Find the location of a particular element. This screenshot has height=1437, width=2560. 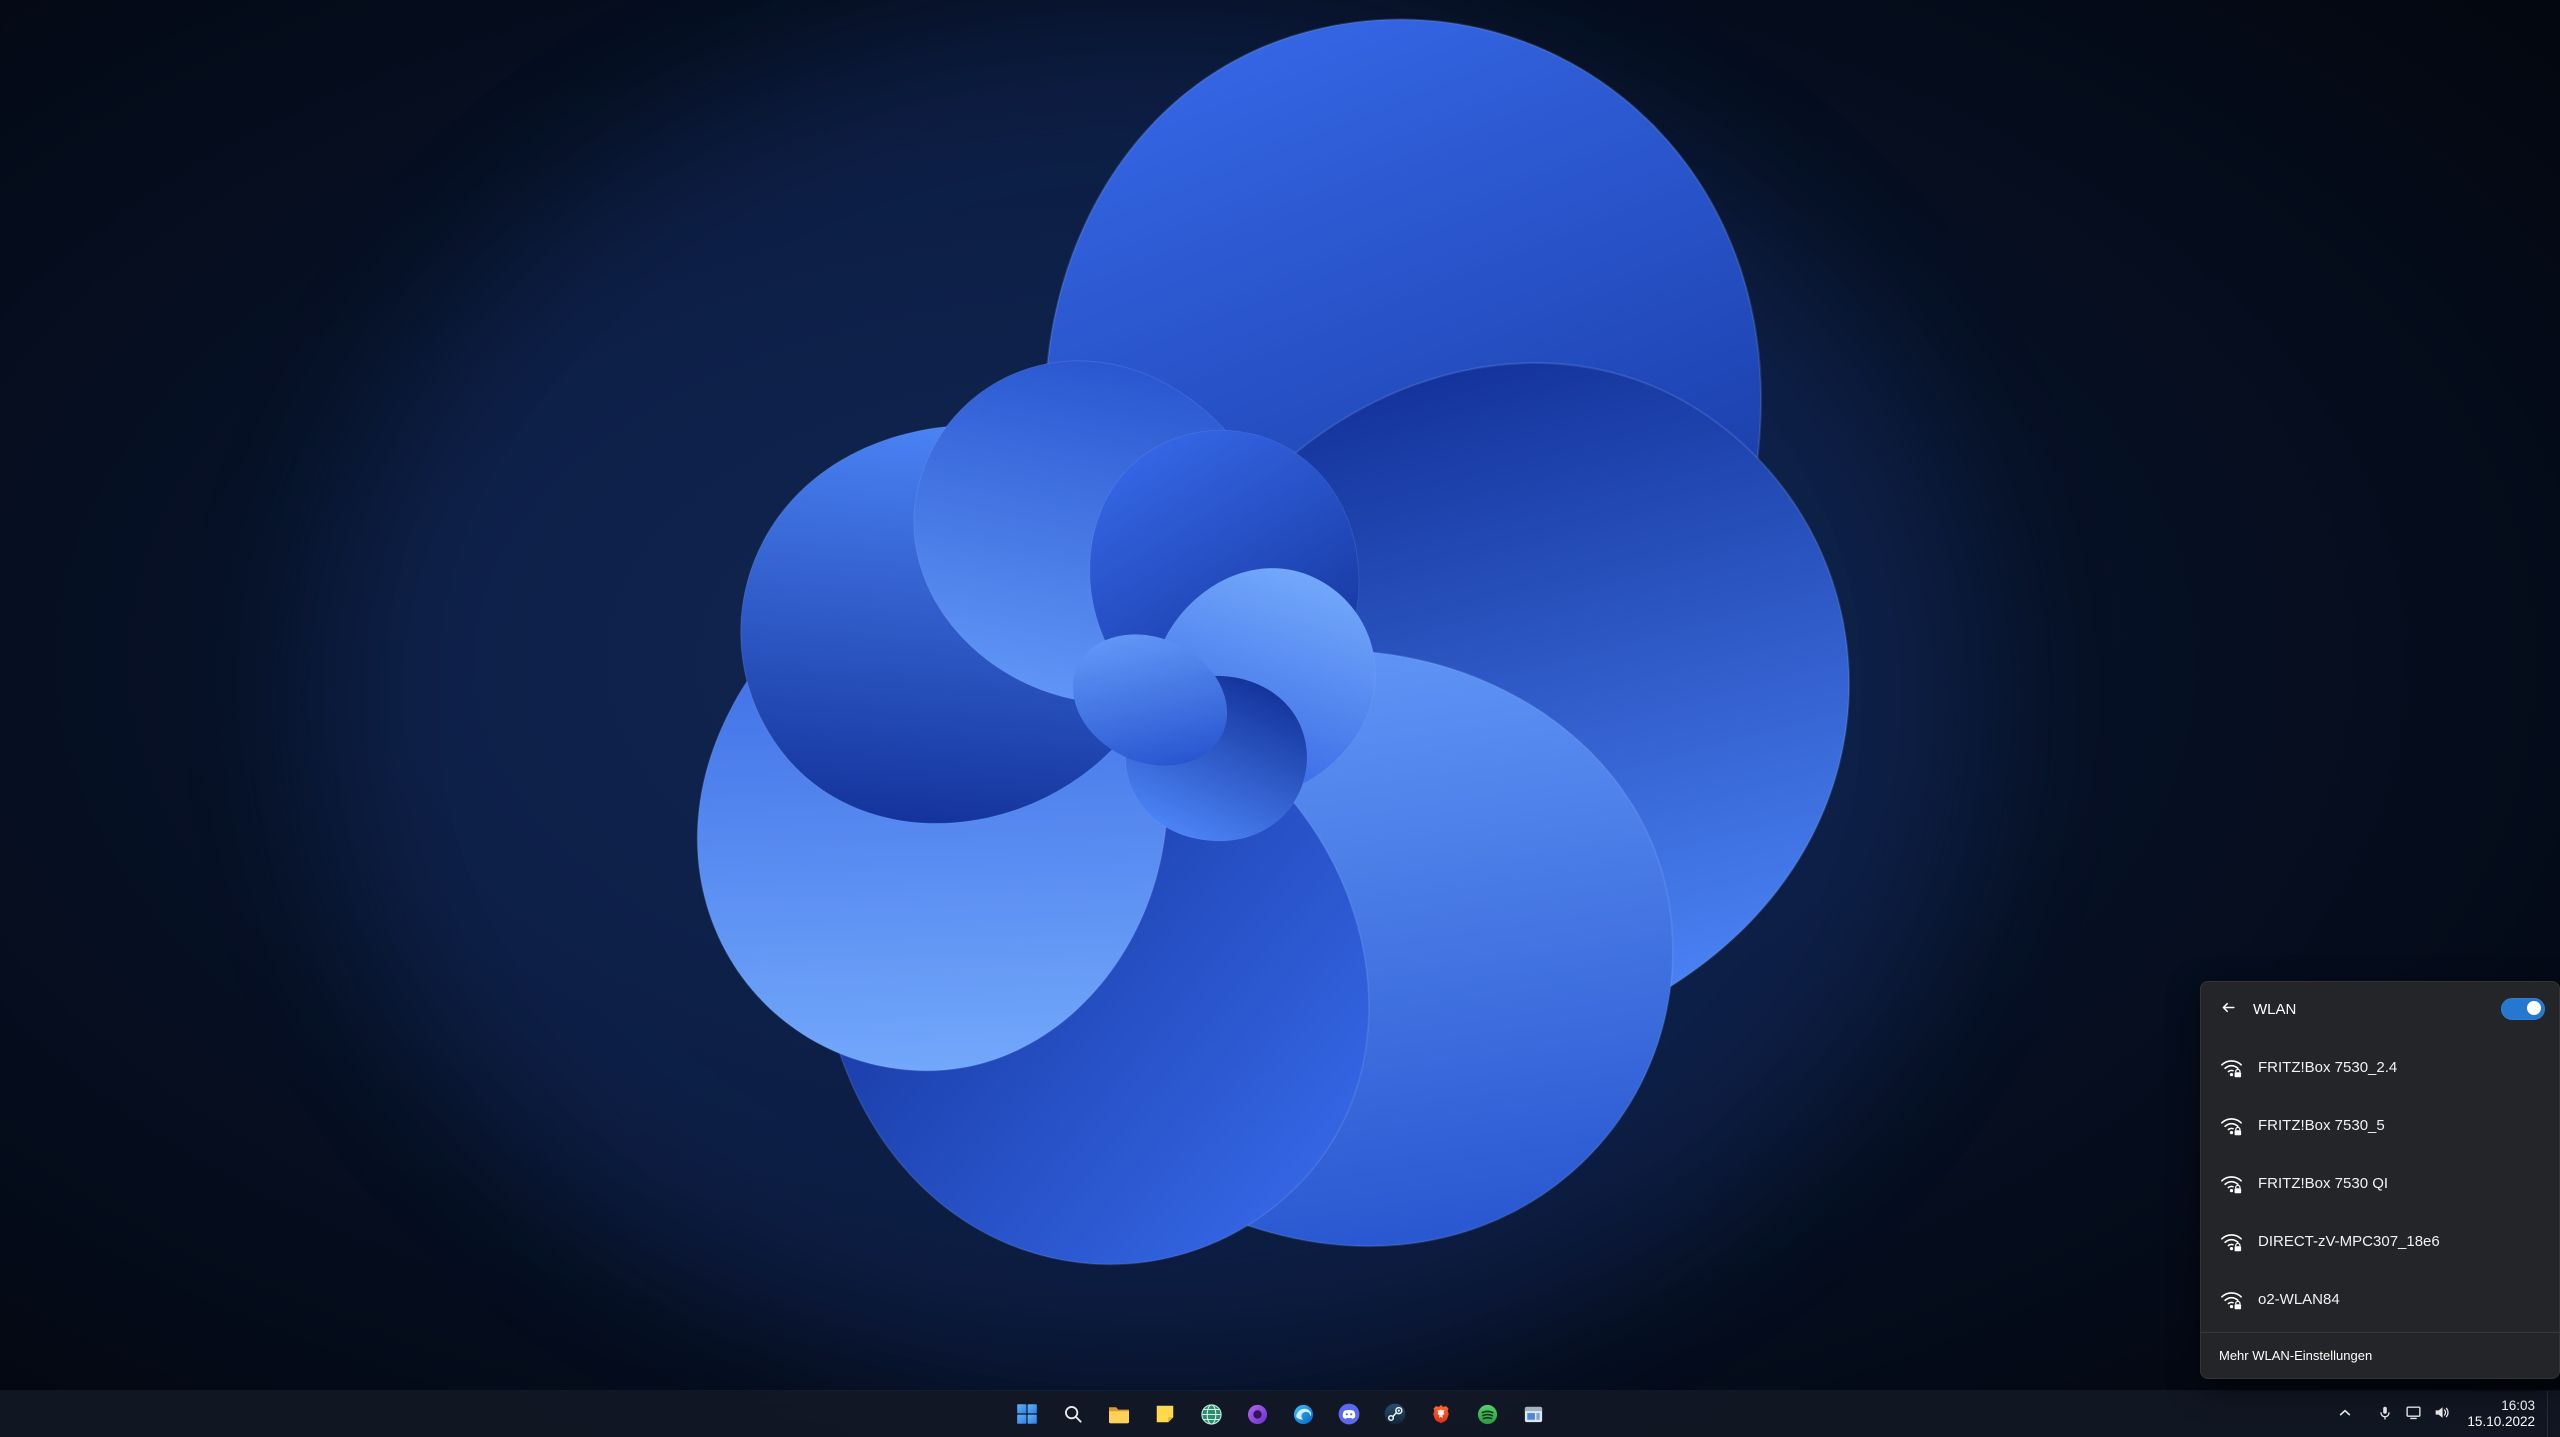

wifi-network-name: o2-WLAN84 is located at coordinates (2299, 1299).